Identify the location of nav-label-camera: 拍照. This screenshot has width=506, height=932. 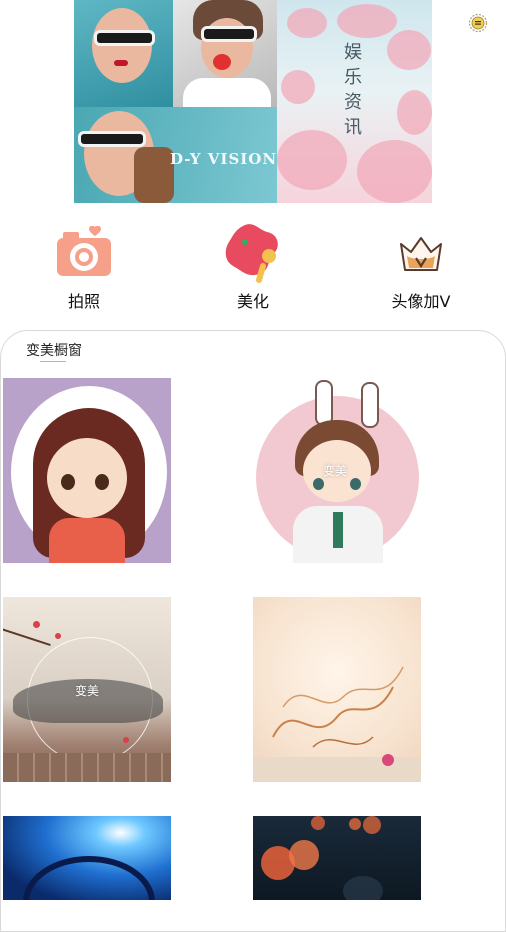
(83, 301).